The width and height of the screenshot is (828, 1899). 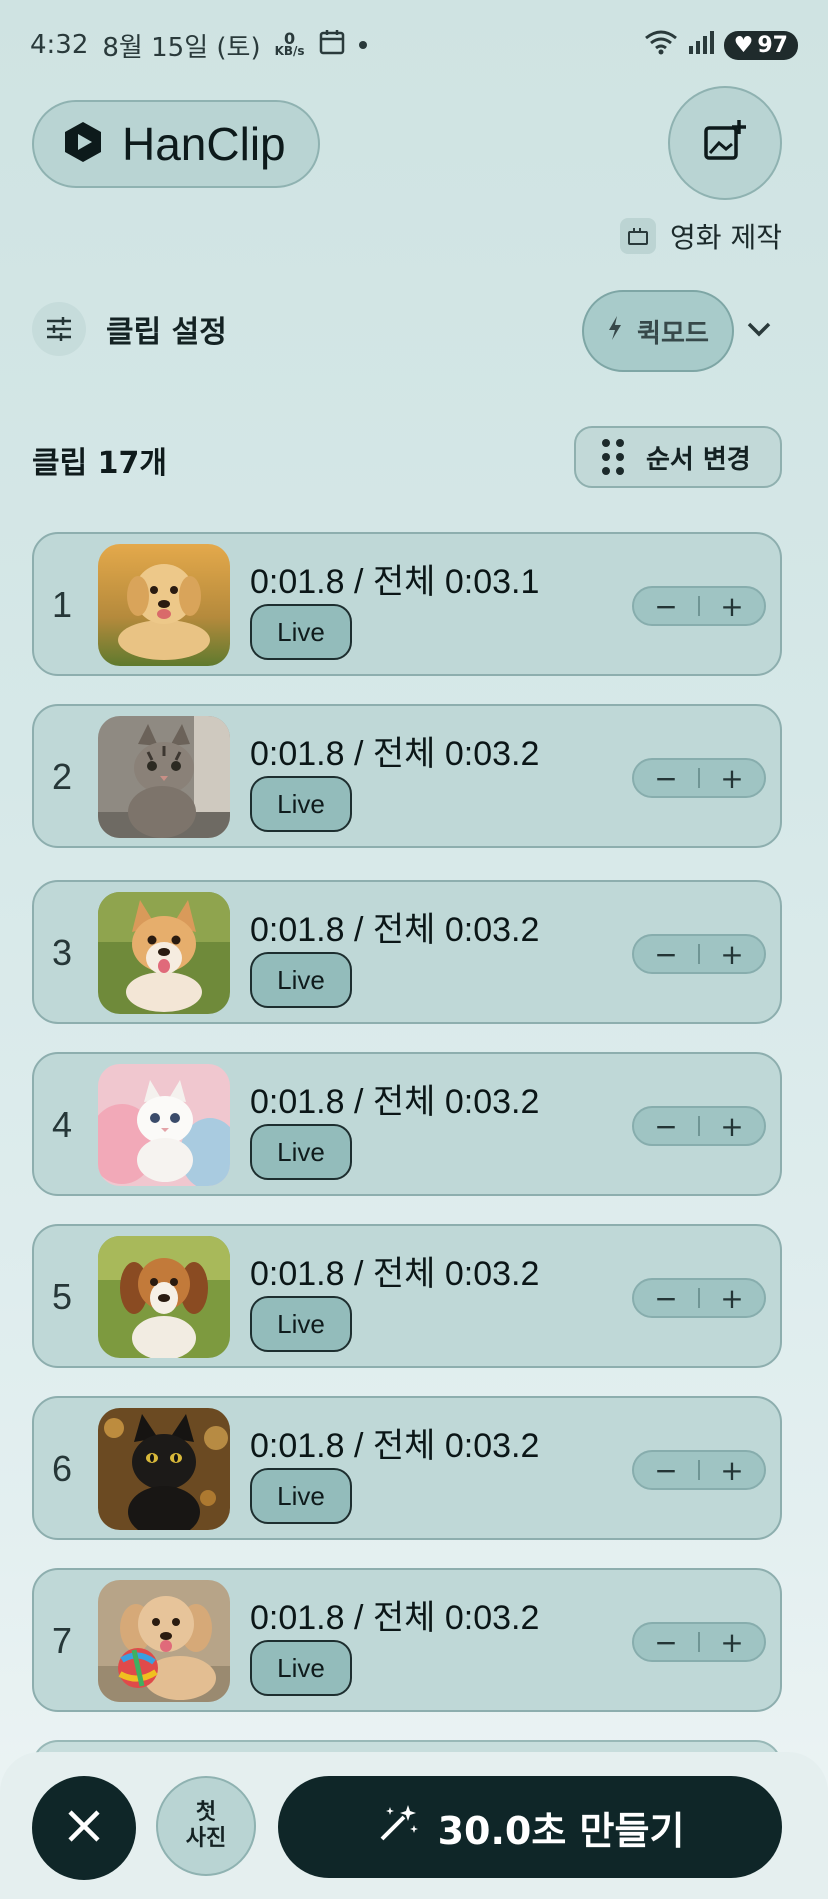 I want to click on app-logo-pill: HanClip, so click(x=176, y=144).